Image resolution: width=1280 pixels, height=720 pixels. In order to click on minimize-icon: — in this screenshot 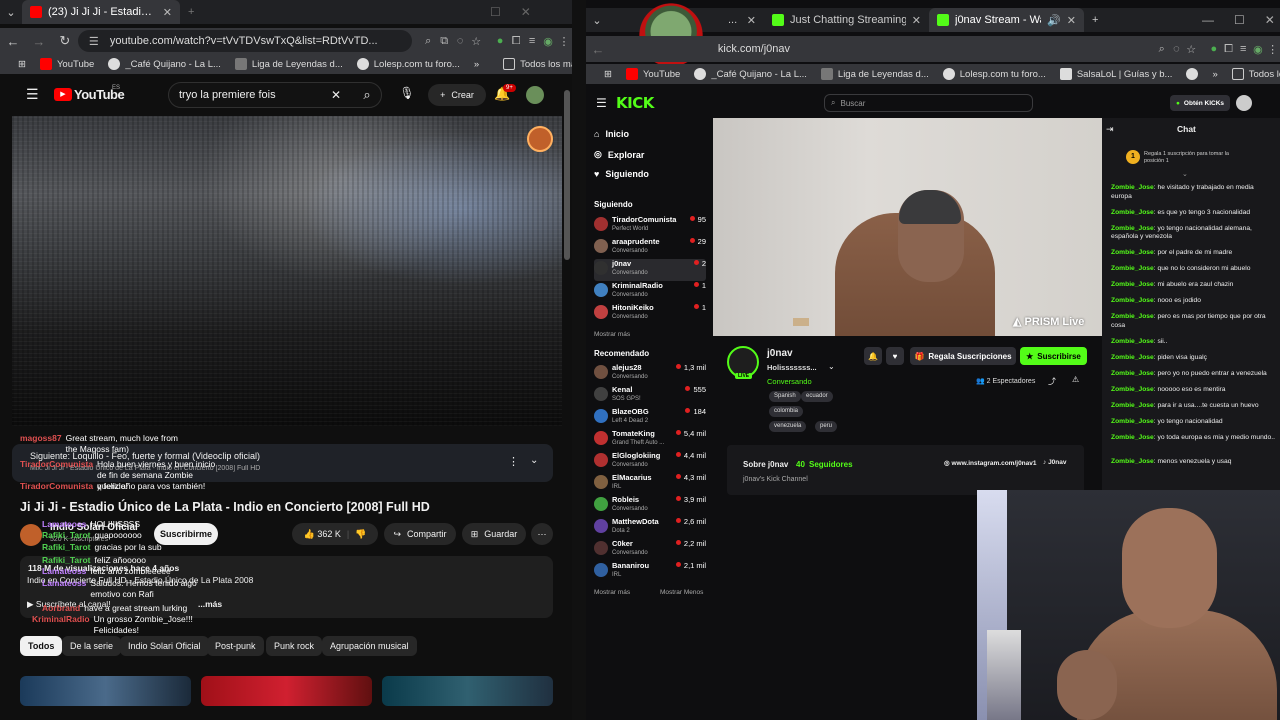, I will do `click(1208, 20)`.